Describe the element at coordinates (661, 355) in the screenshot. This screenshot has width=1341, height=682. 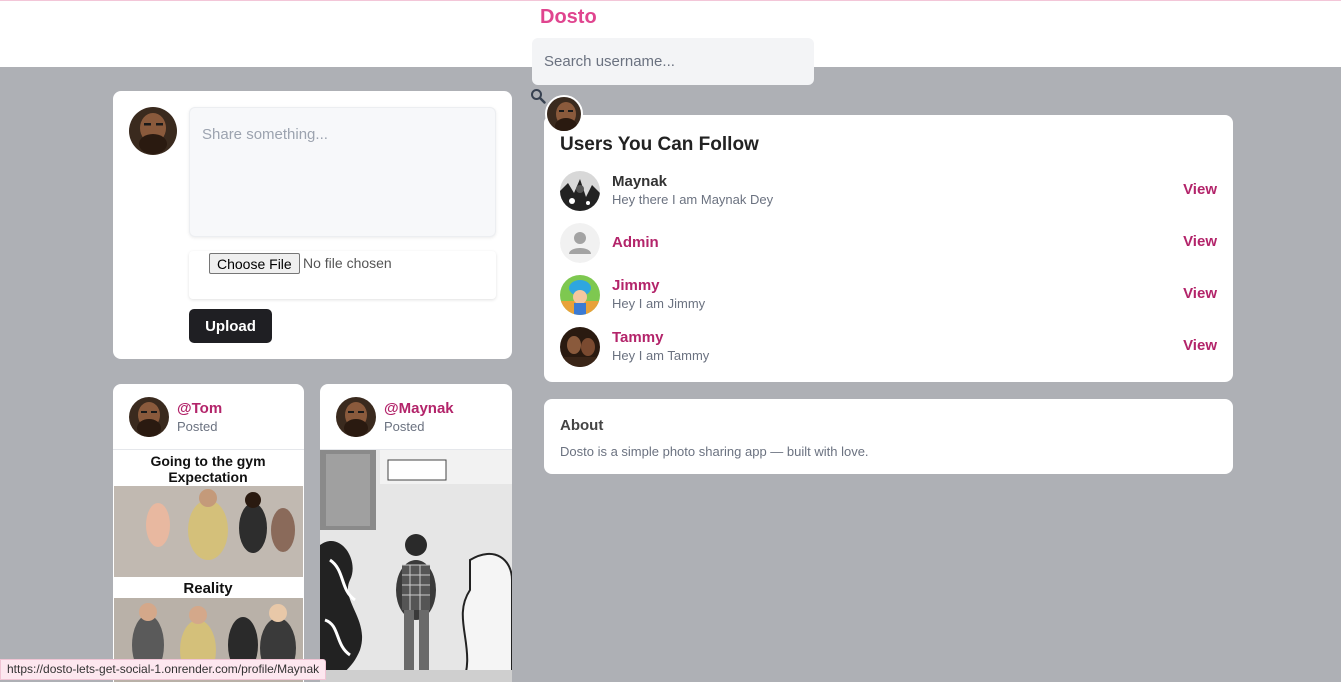
I see `user-bio: Hey I am Tammy` at that location.